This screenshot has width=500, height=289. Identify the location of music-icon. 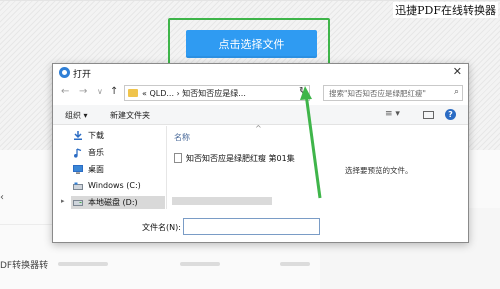
(78, 153).